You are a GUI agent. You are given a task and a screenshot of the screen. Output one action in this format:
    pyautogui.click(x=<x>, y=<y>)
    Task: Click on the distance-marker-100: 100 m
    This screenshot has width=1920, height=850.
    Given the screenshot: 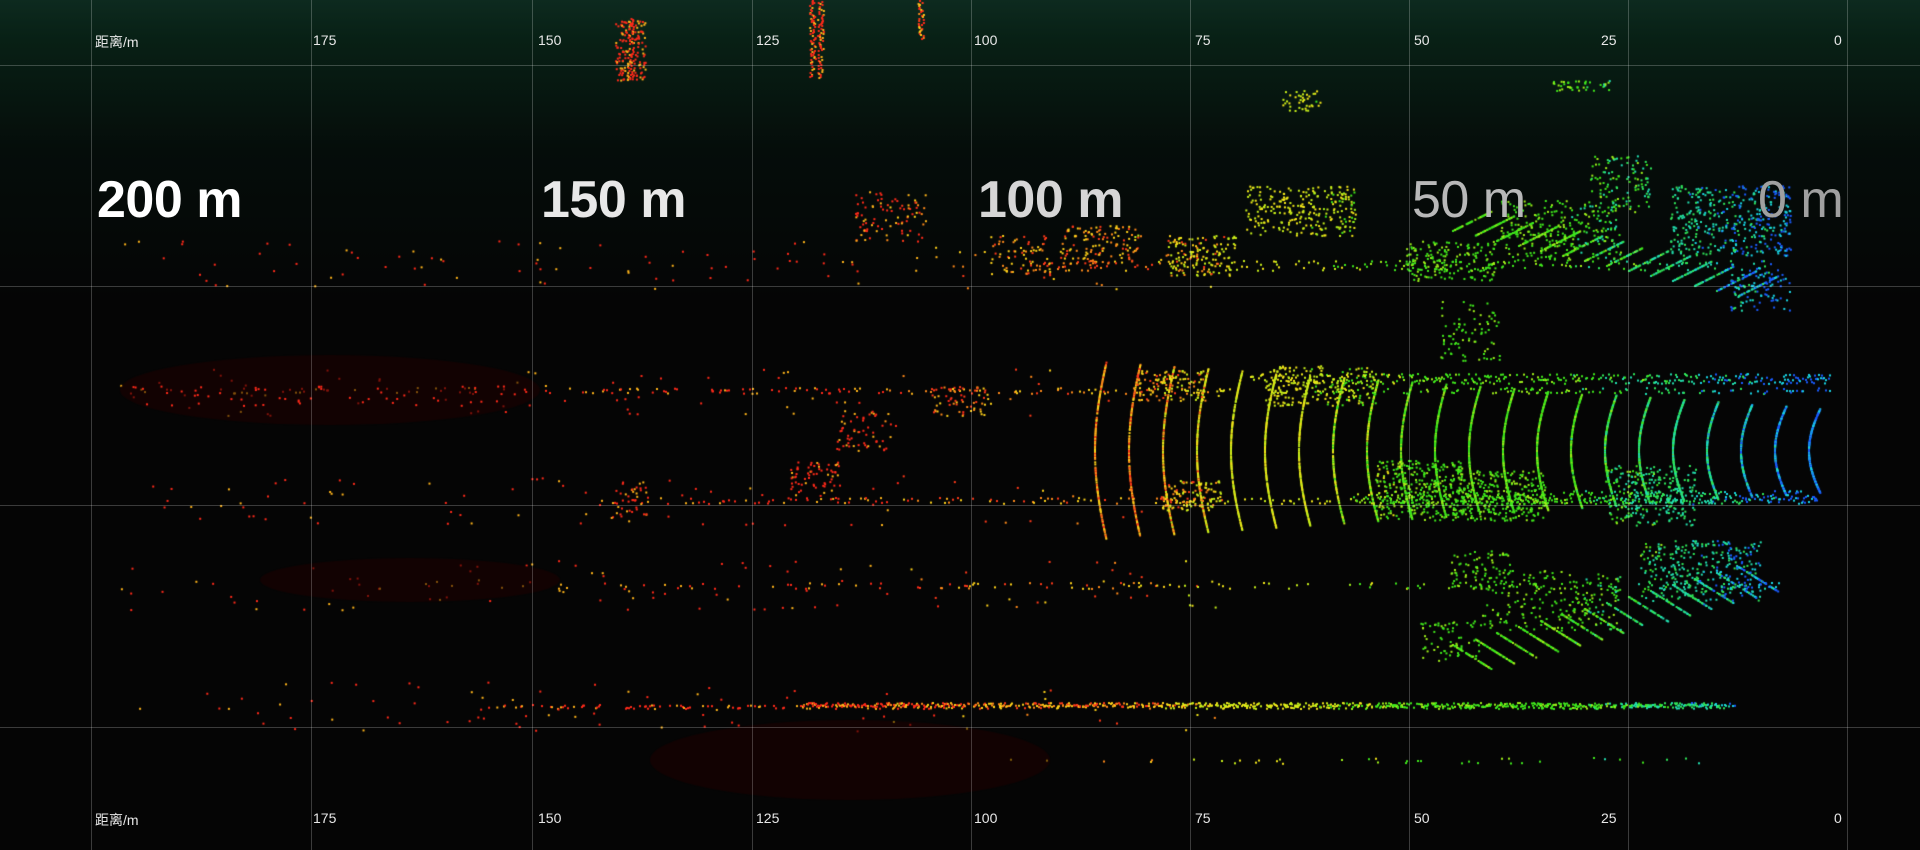 What is the action you would take?
    pyautogui.click(x=1050, y=200)
    